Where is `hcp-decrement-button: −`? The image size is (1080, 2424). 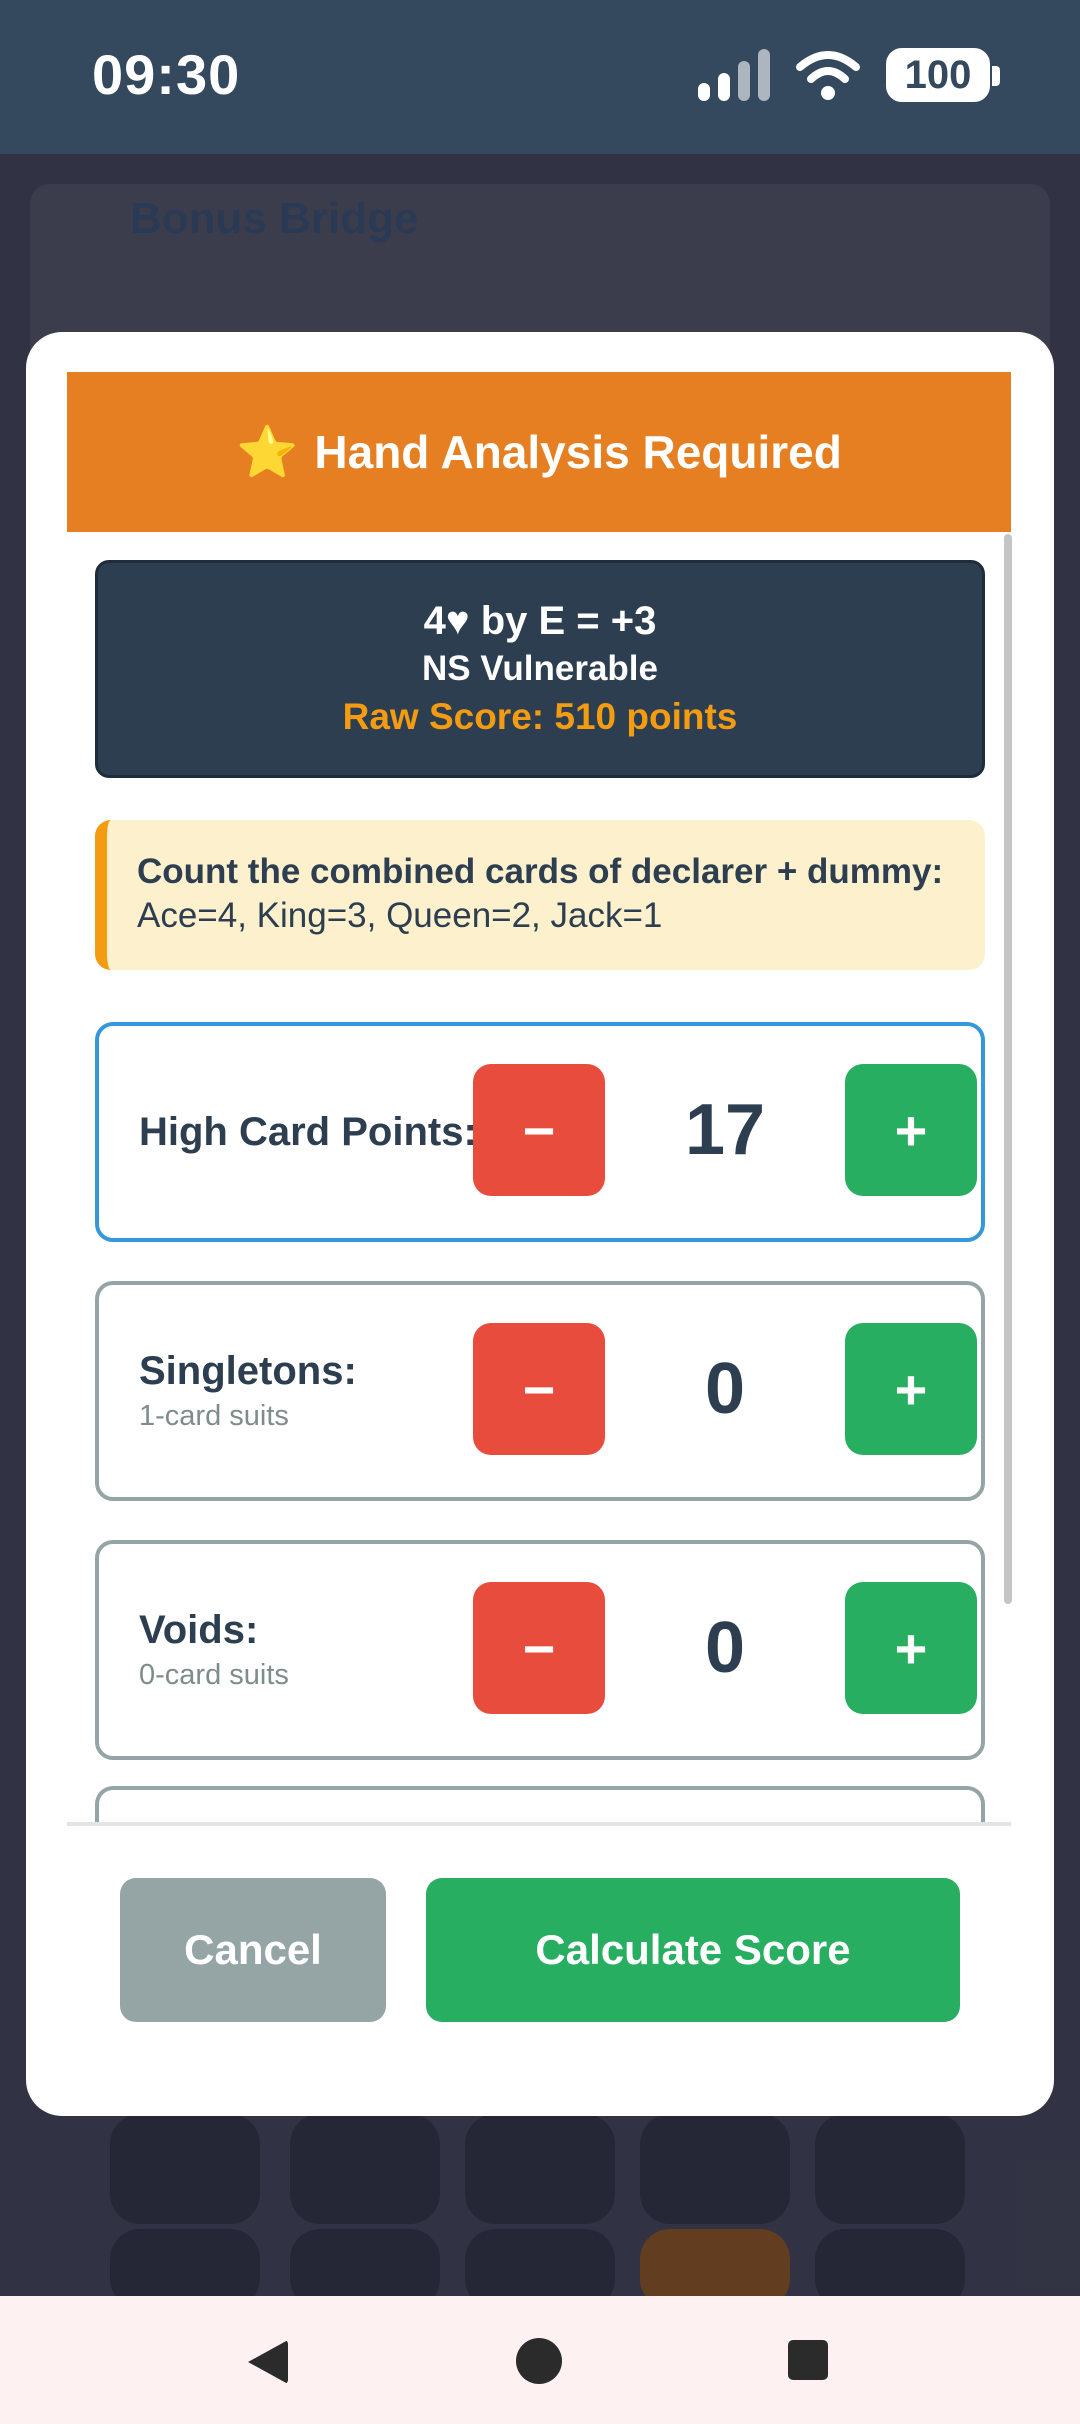 hcp-decrement-button: − is located at coordinates (539, 1130).